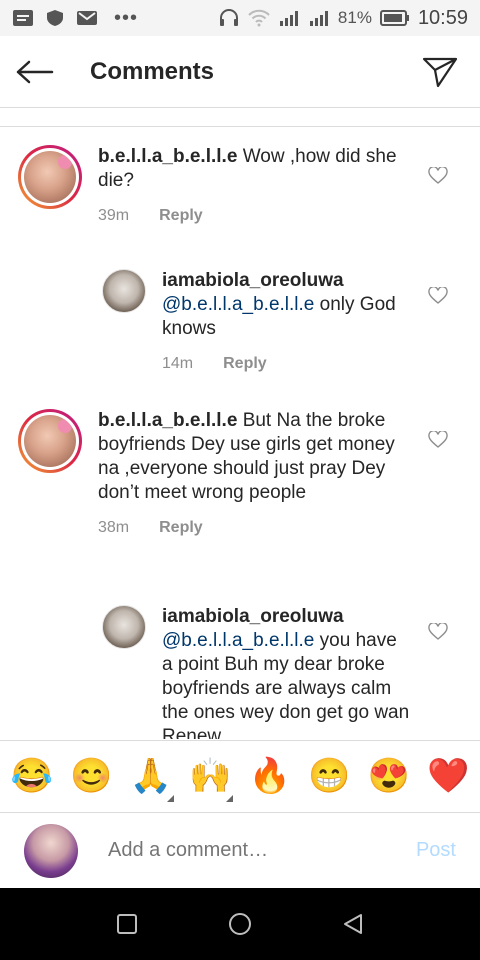 The width and height of the screenshot is (480, 960). What do you see at coordinates (240, 72) in the screenshot?
I see `app-header: Comments` at bounding box center [240, 72].